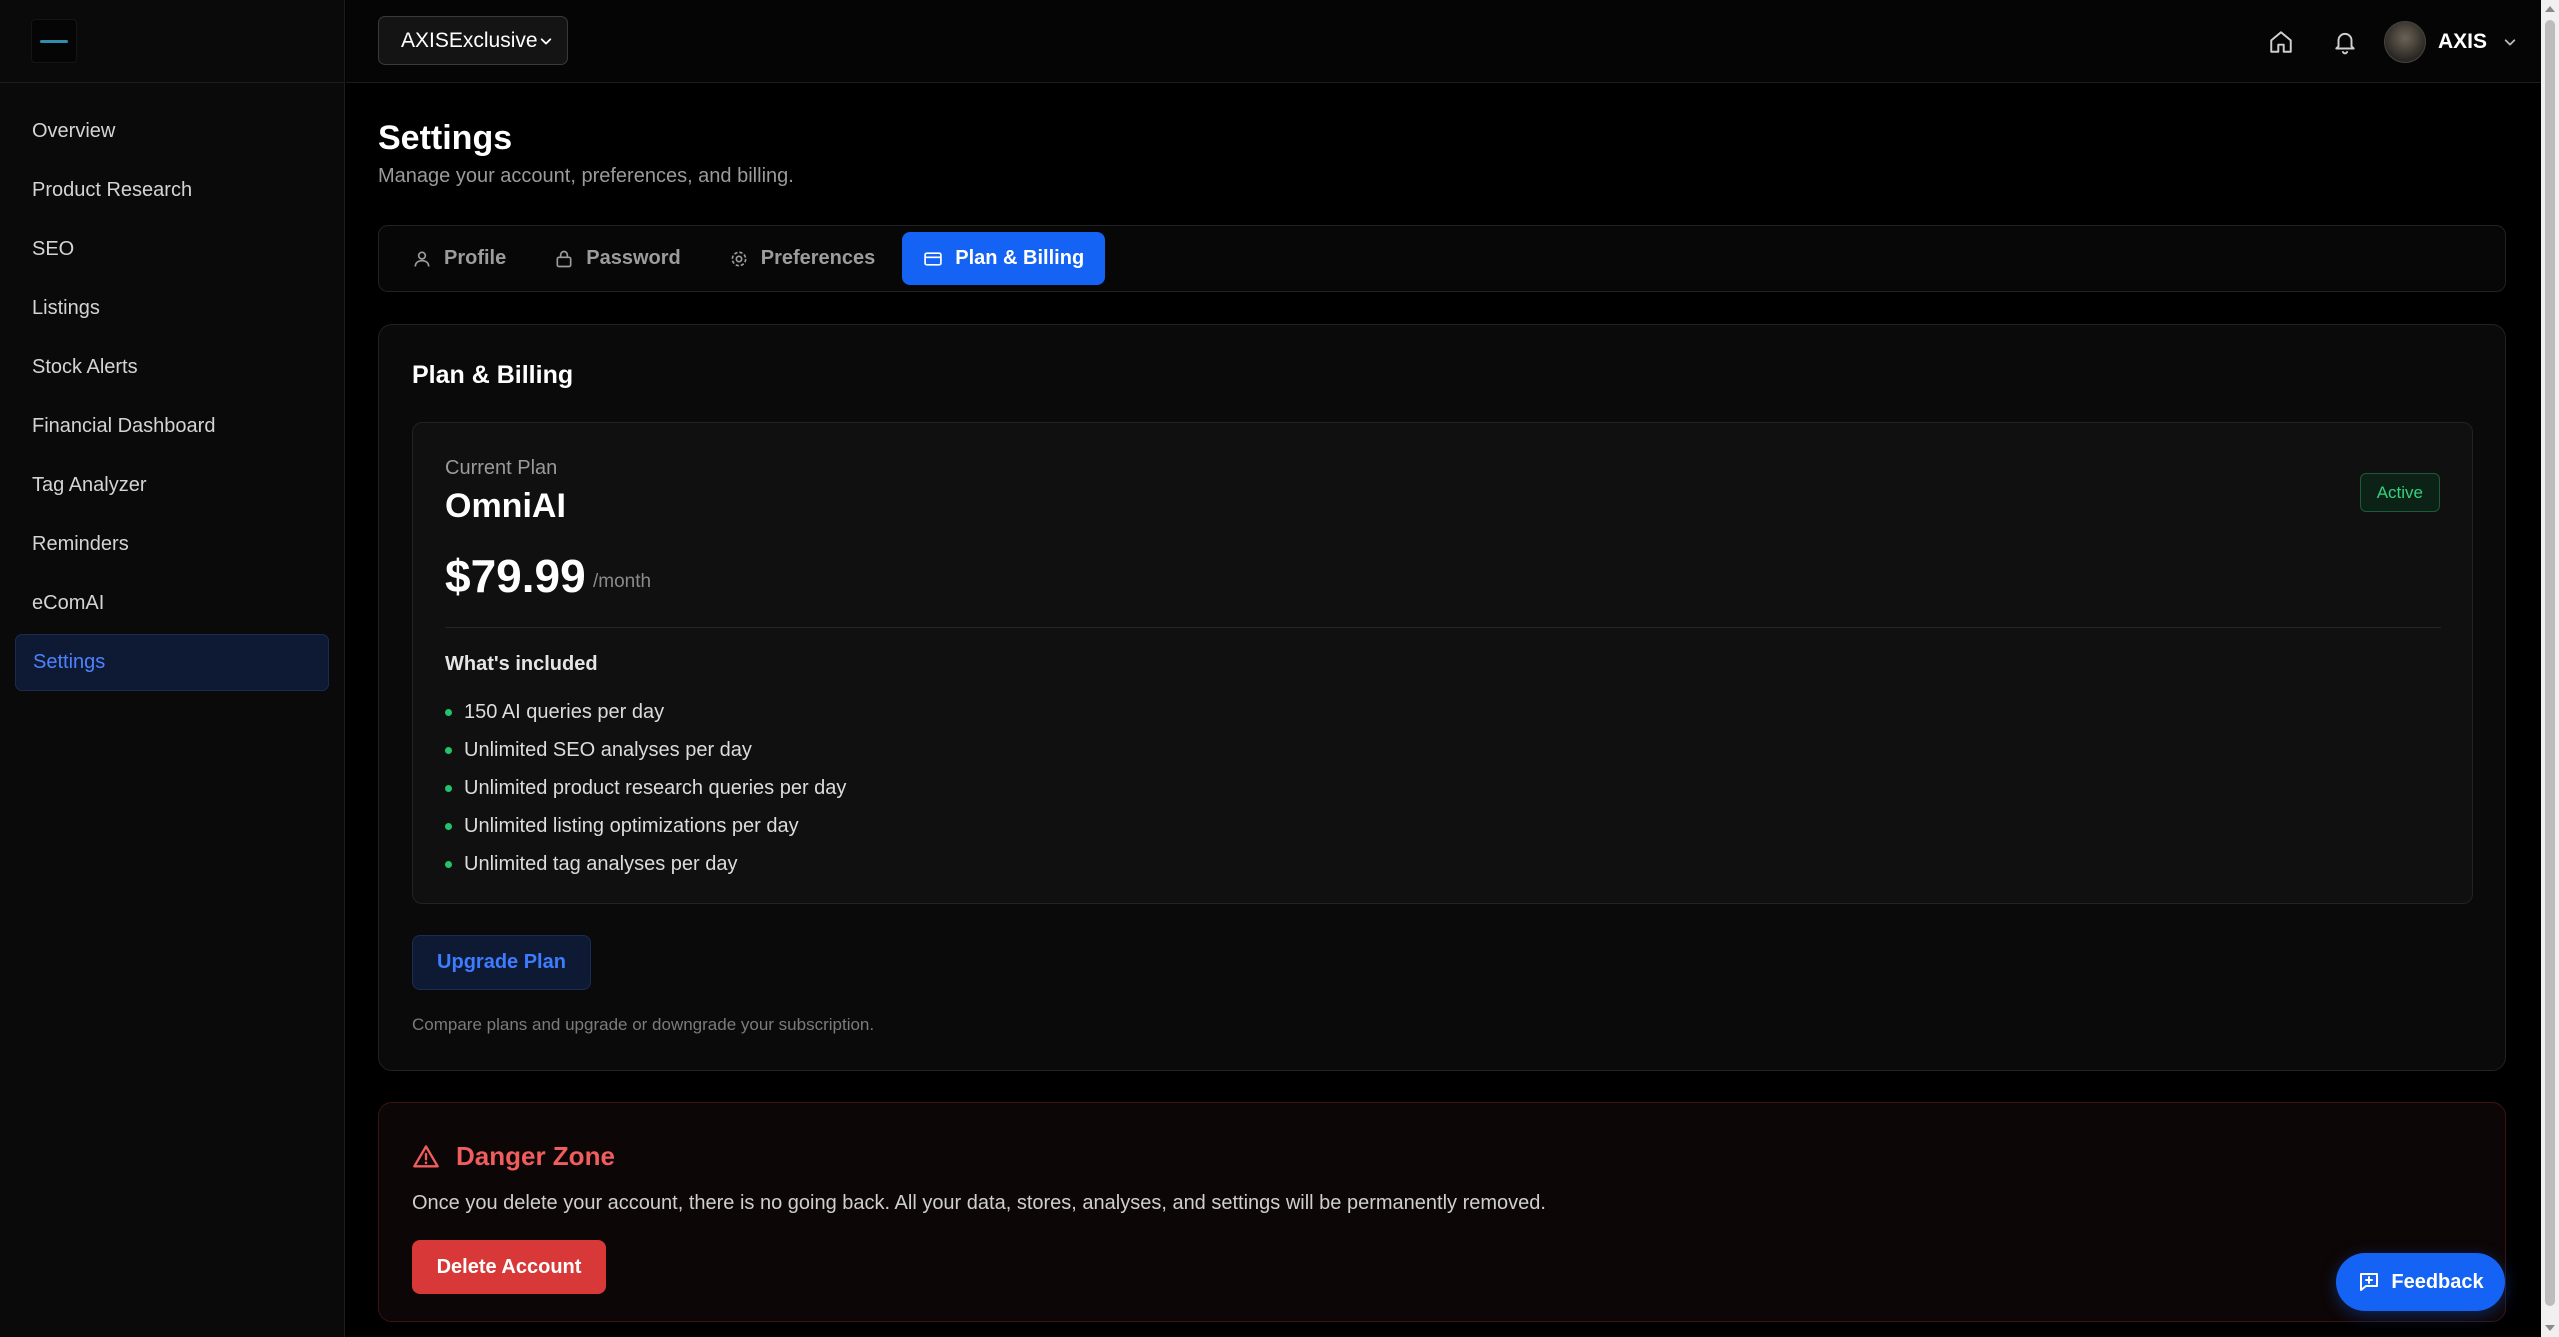  Describe the element at coordinates (1020, 258) in the screenshot. I see `tab-plan-billing-label: Plan & Billing` at that location.